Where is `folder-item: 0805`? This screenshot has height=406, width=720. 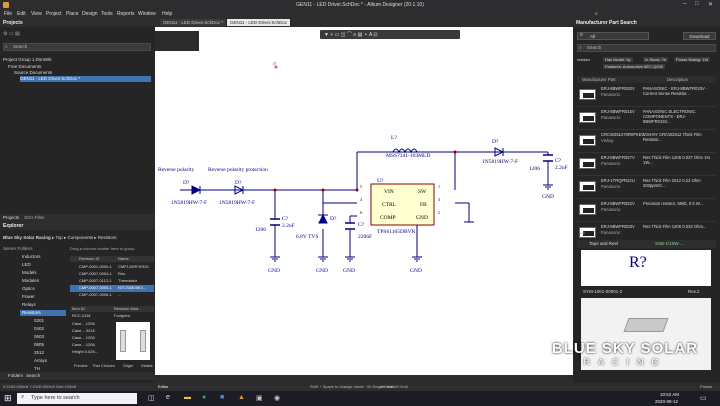
folder-item: 0805 is located at coordinates (39, 345).